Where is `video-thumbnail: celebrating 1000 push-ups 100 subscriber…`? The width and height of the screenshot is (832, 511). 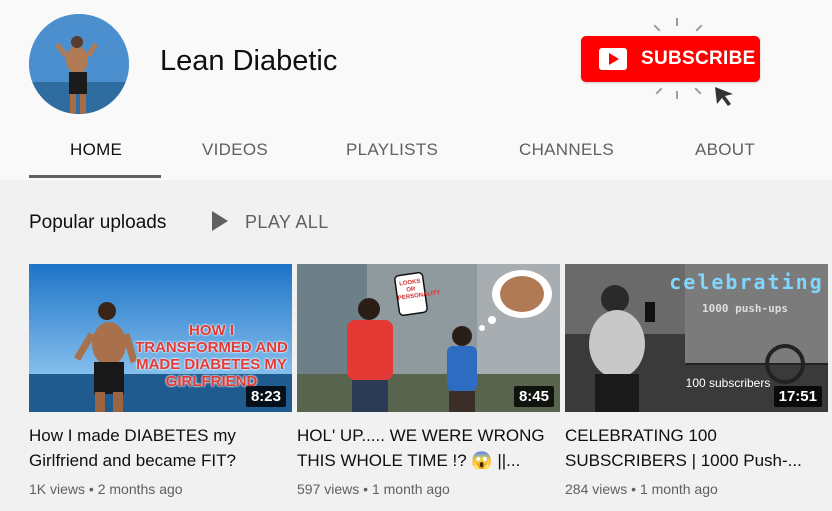
video-thumbnail: celebrating 1000 push-ups 100 subscriber… is located at coordinates (696, 338).